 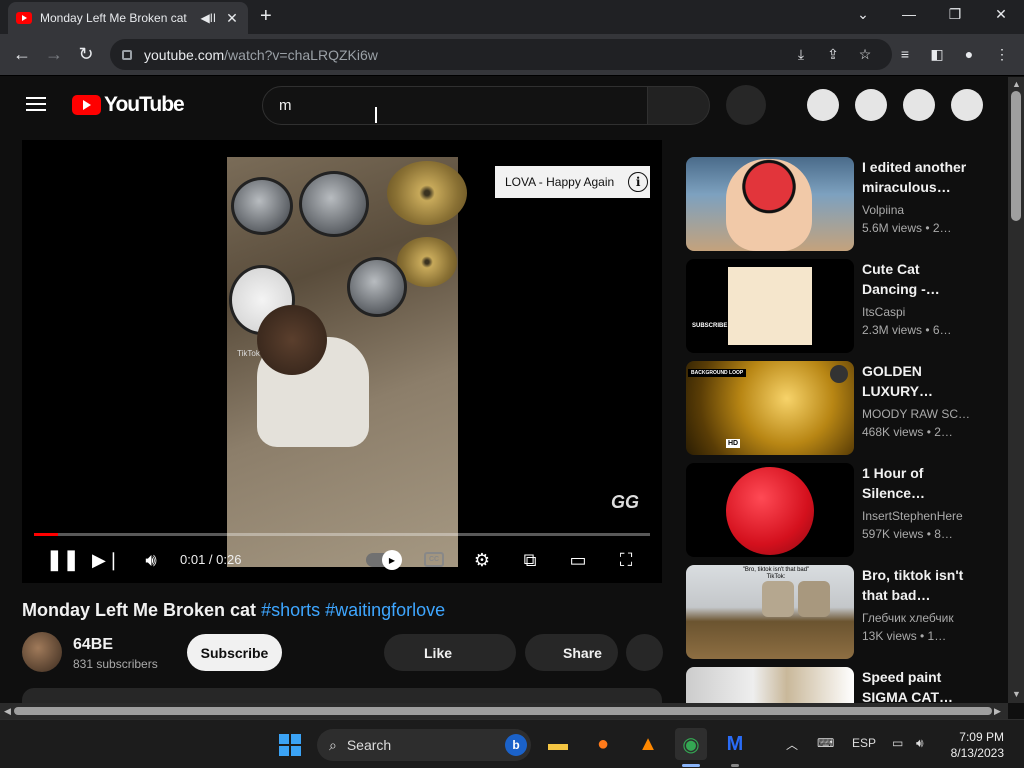 What do you see at coordinates (208, 18) in the screenshot?
I see `audio-playing-icon: ◀ǀǀ` at bounding box center [208, 18].